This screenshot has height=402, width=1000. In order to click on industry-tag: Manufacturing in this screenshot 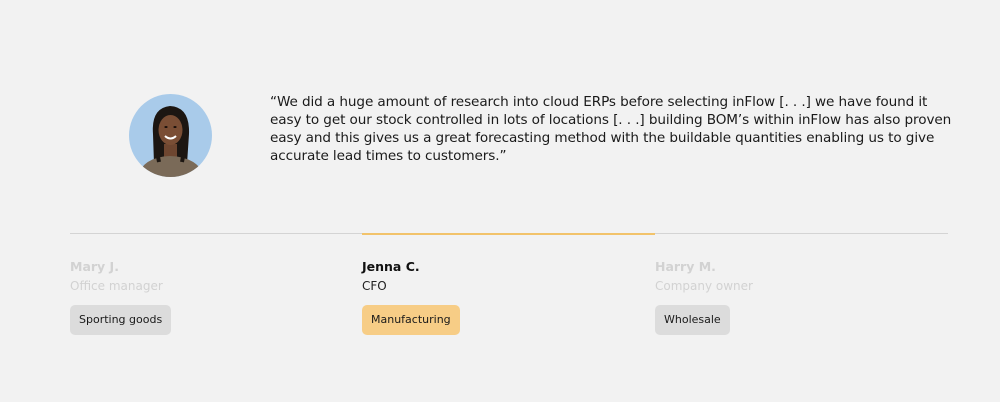, I will do `click(411, 320)`.